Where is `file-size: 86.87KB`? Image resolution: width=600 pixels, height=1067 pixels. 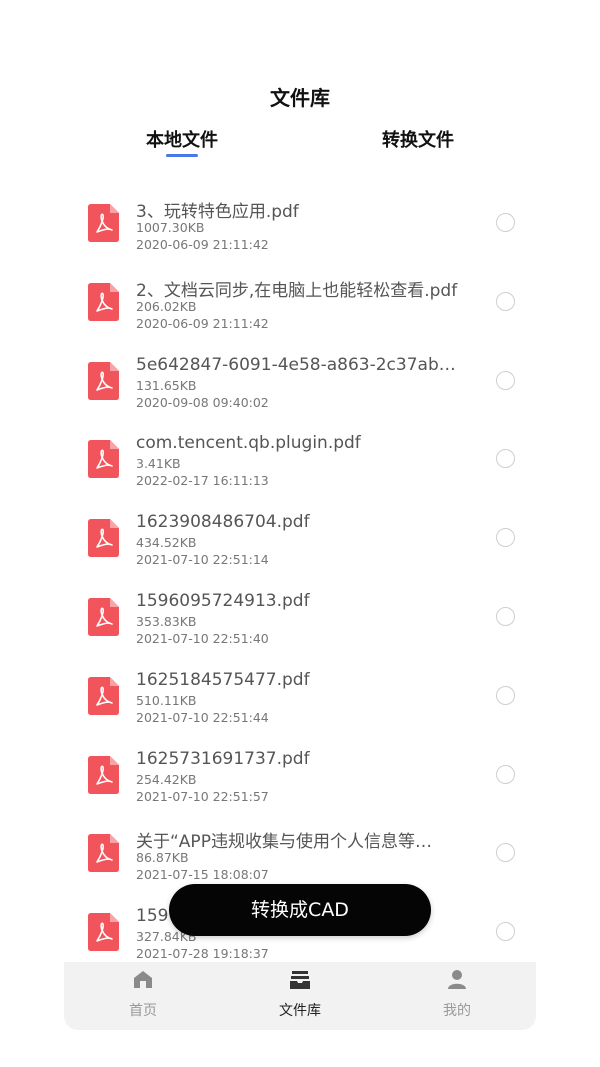 file-size: 86.87KB is located at coordinates (162, 858).